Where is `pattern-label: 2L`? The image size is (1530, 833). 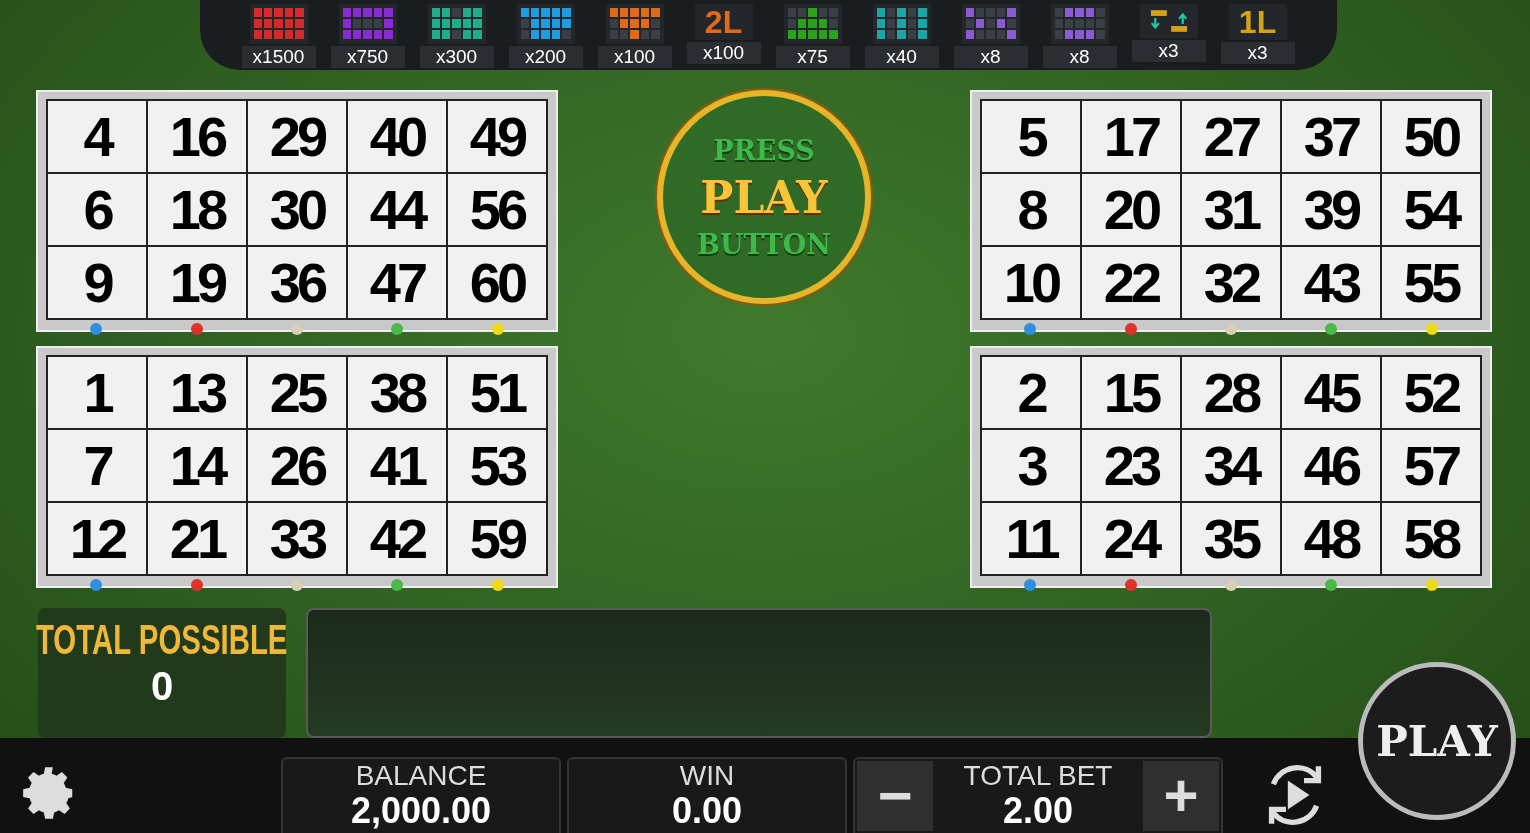 pattern-label: 2L is located at coordinates (723, 22).